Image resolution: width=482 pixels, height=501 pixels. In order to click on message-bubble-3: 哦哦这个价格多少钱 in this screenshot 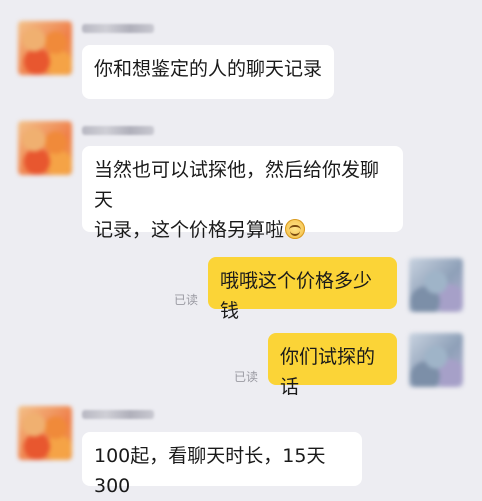, I will do `click(302, 289)`.